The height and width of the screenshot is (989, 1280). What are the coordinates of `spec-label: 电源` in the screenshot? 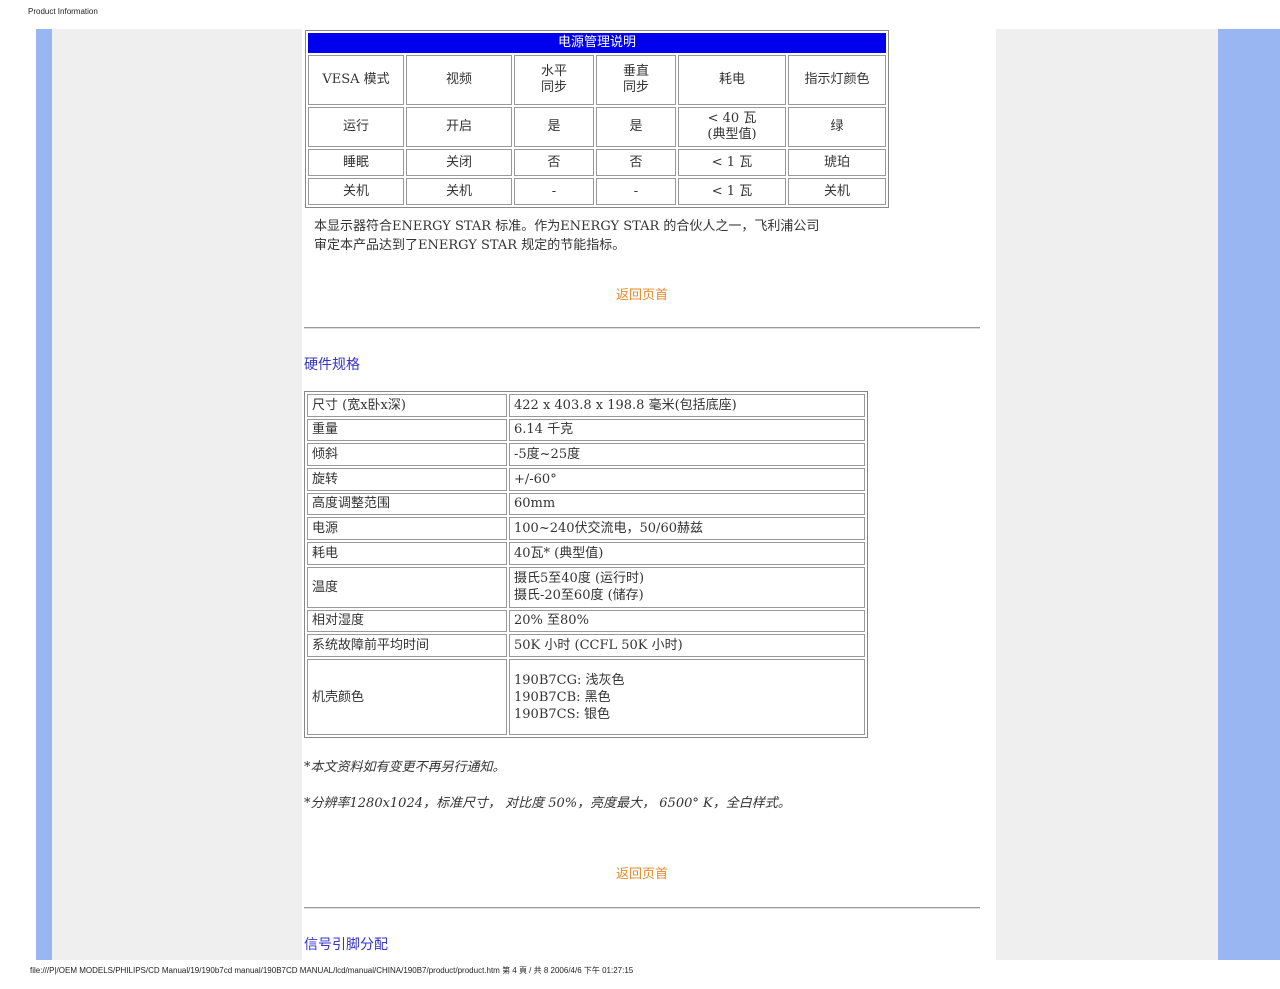 It's located at (407, 528).